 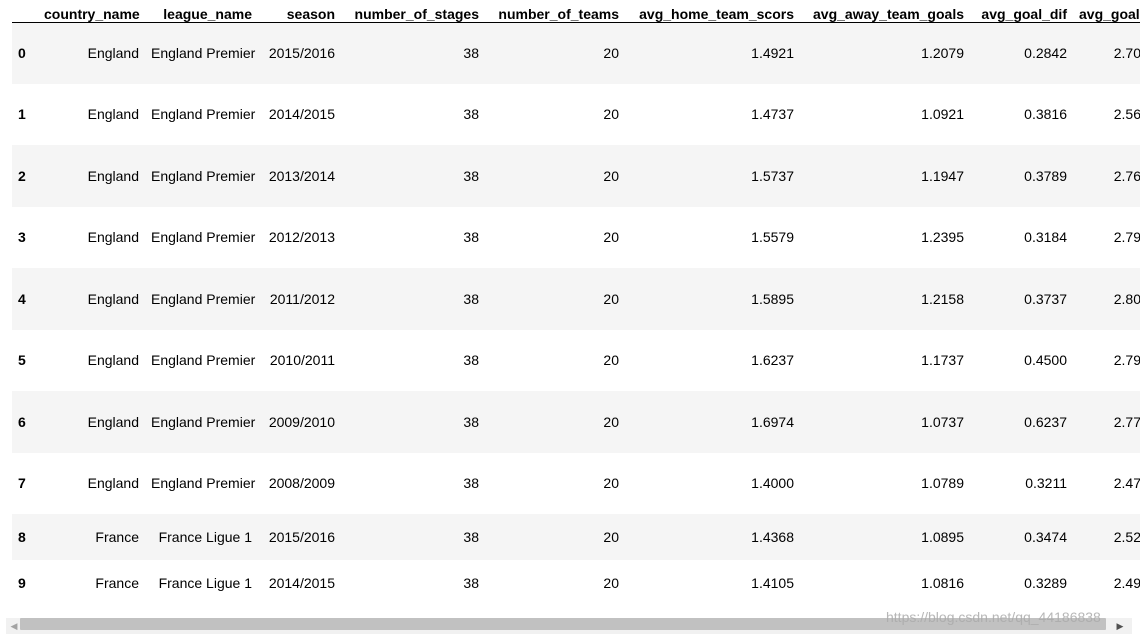 I want to click on cell-avg-goals: 2.70, so click(x=1126, y=53).